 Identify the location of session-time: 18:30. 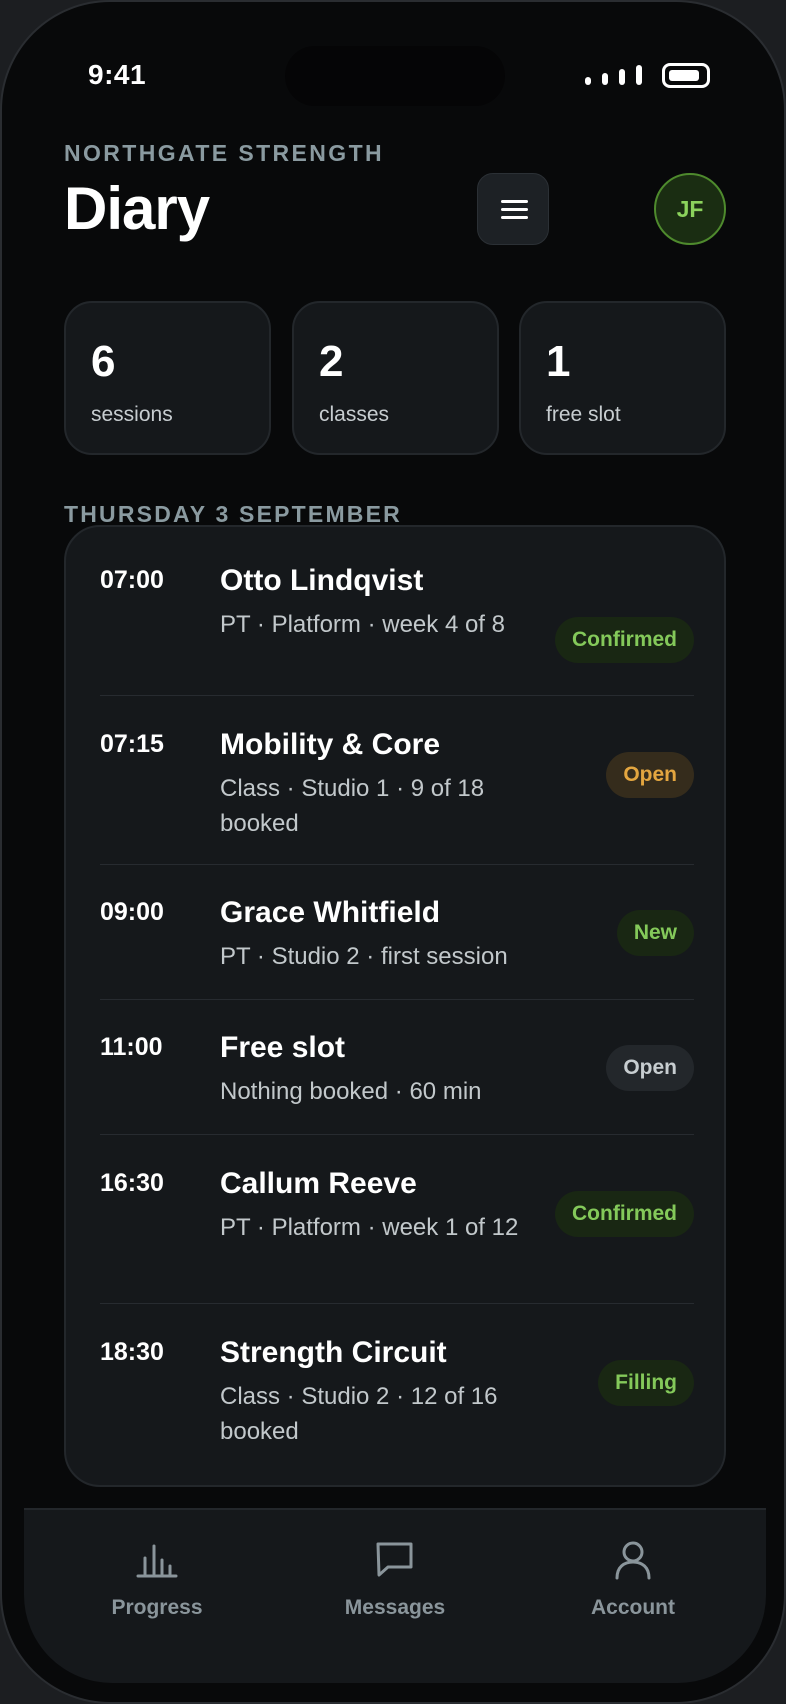
(132, 1352).